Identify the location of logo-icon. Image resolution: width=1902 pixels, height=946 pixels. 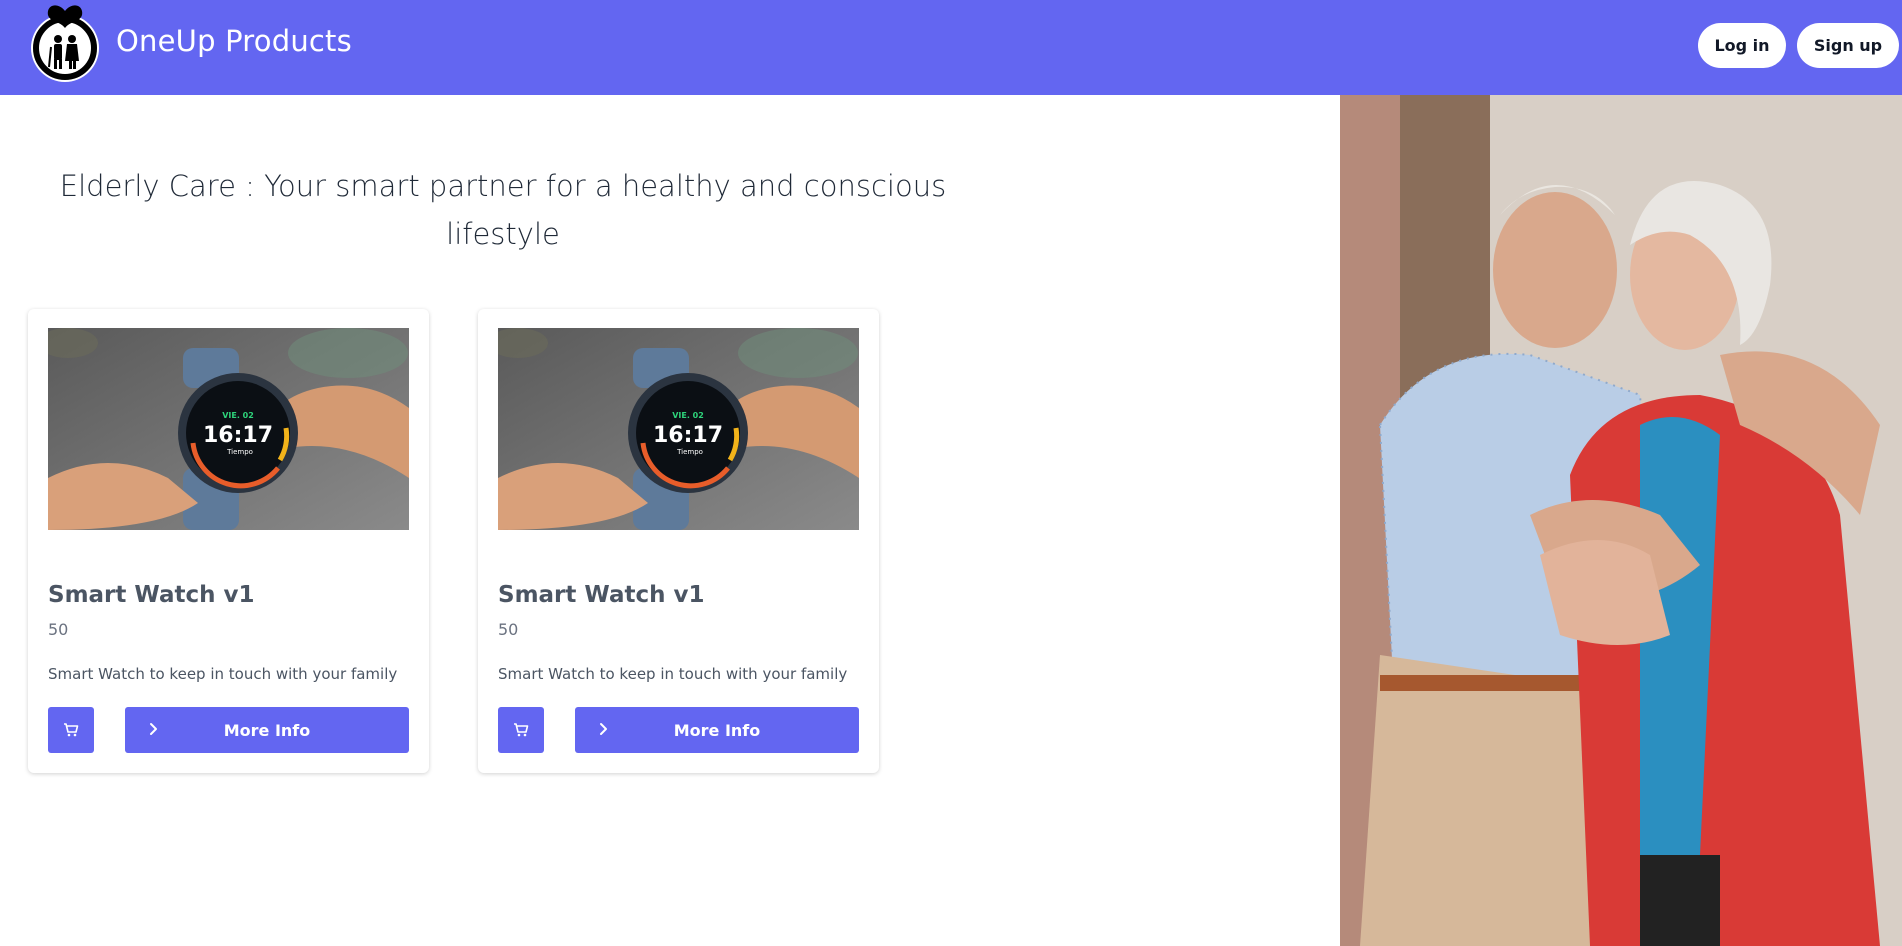
(65, 42).